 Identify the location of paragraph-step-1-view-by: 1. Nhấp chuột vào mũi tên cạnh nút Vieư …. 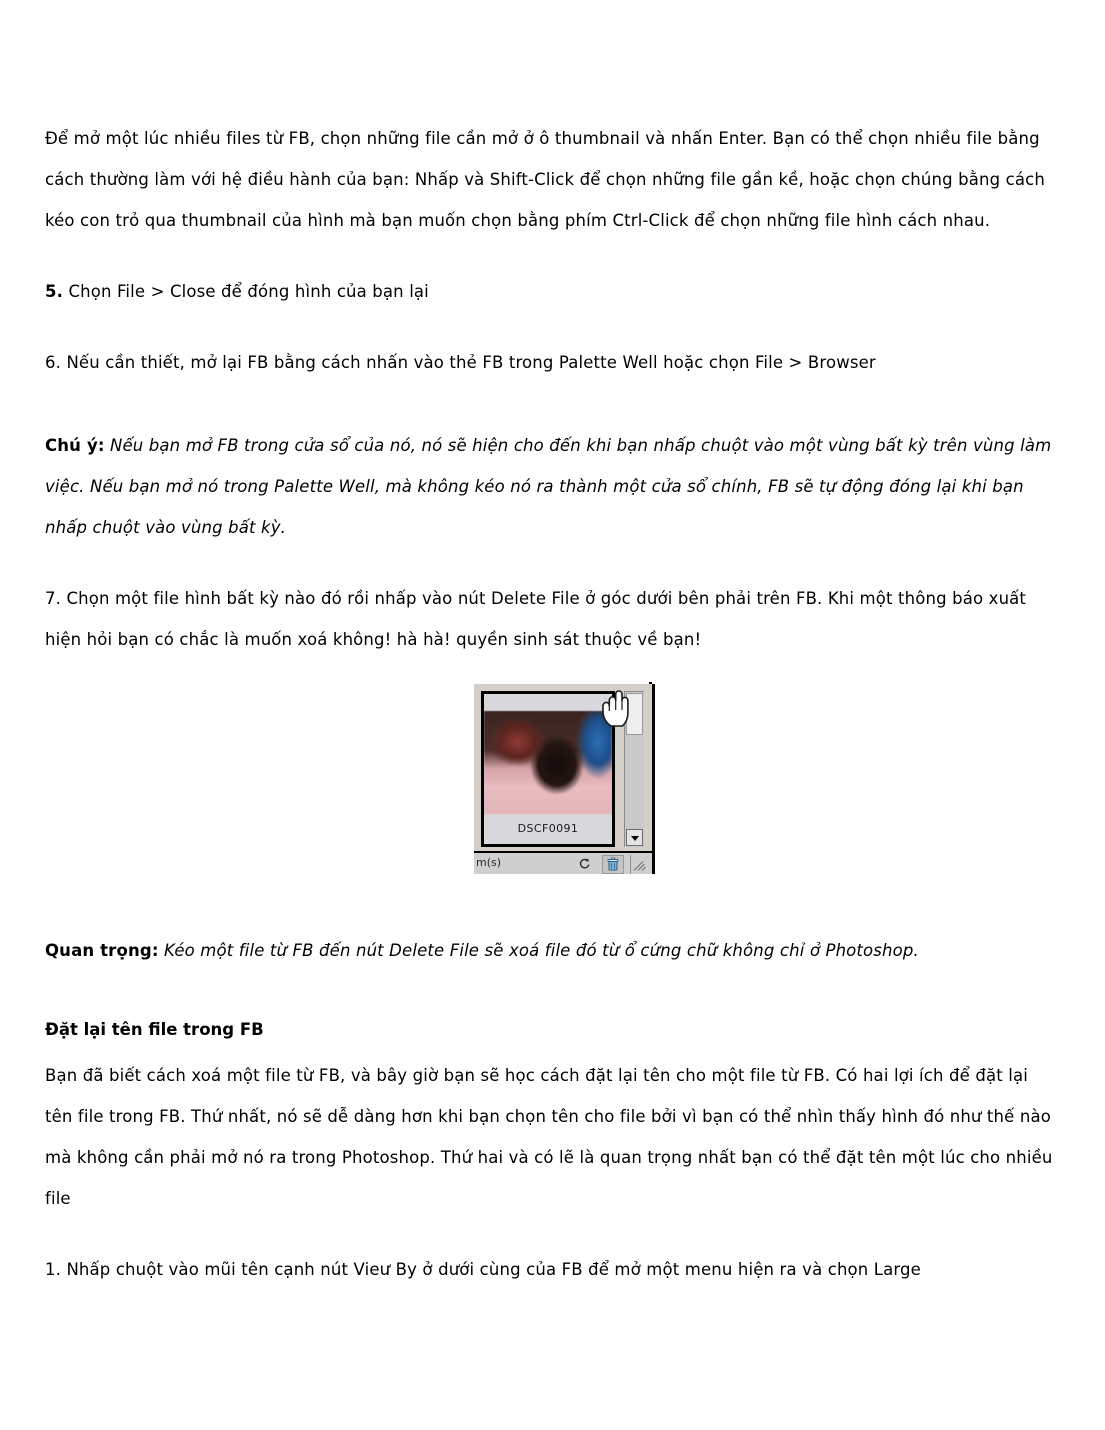
(483, 1269).